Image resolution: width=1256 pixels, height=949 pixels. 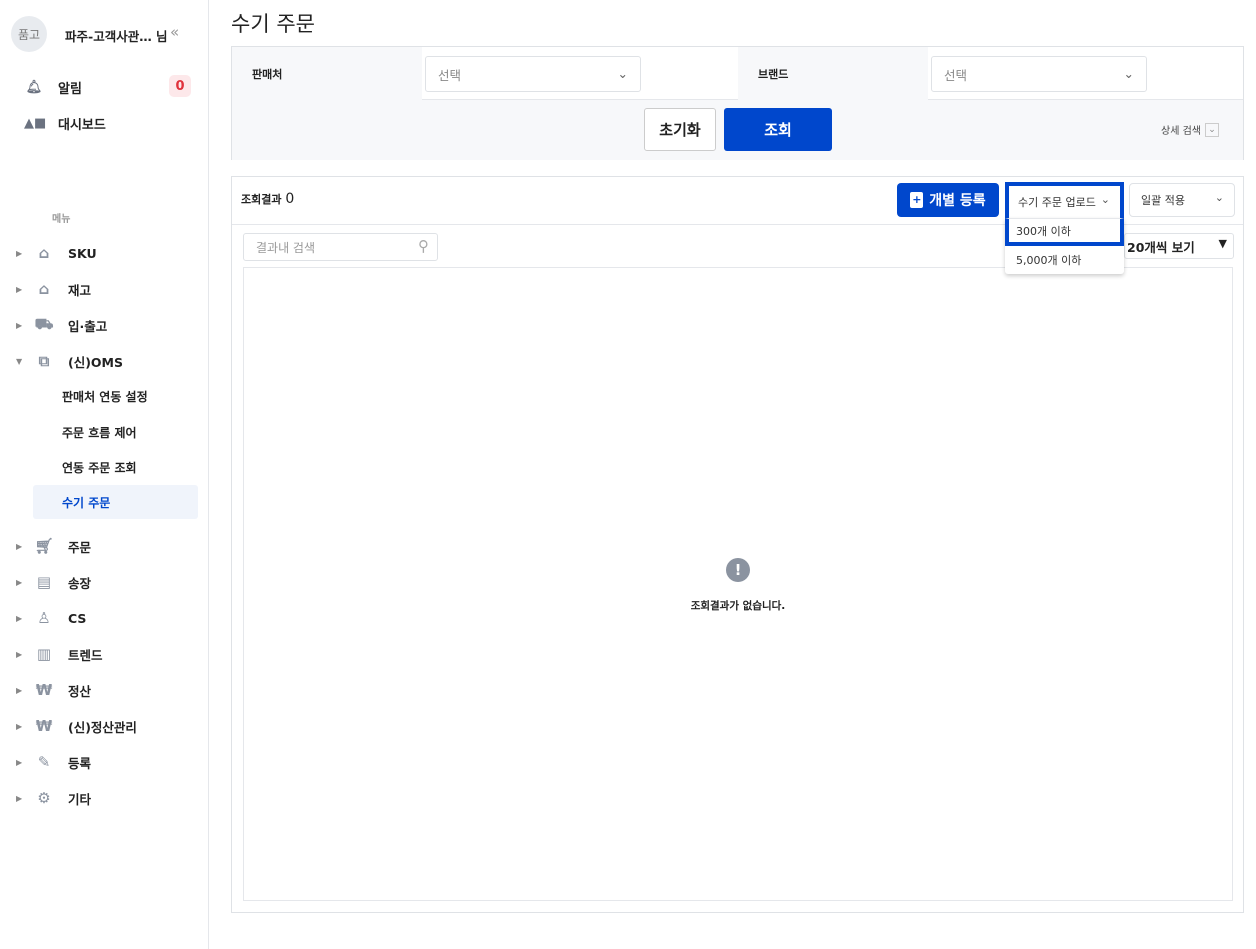 I want to click on label: 등록, so click(x=80, y=763).